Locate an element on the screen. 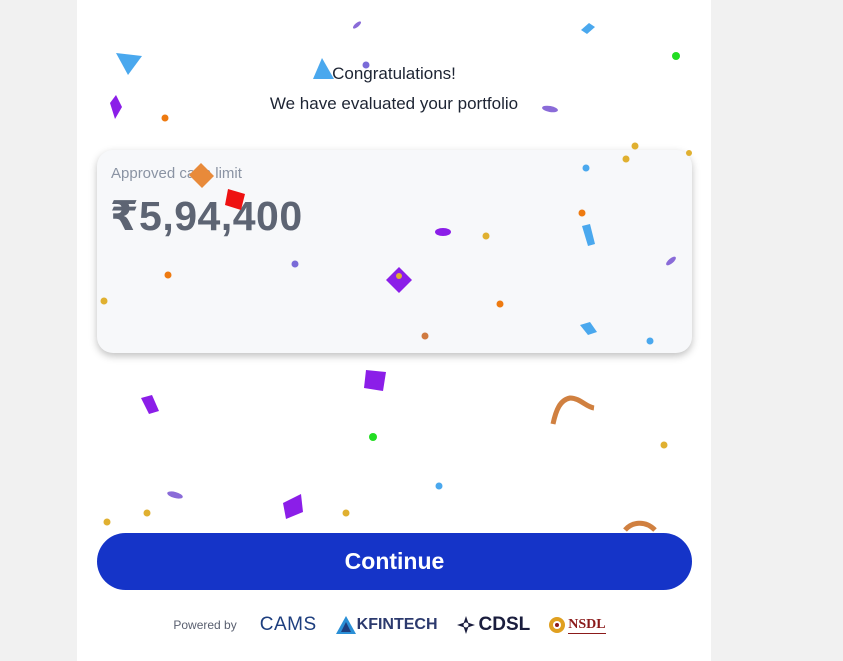 The width and height of the screenshot is (843, 661). congratulations-title: Congratulations! is located at coordinates (394, 73).